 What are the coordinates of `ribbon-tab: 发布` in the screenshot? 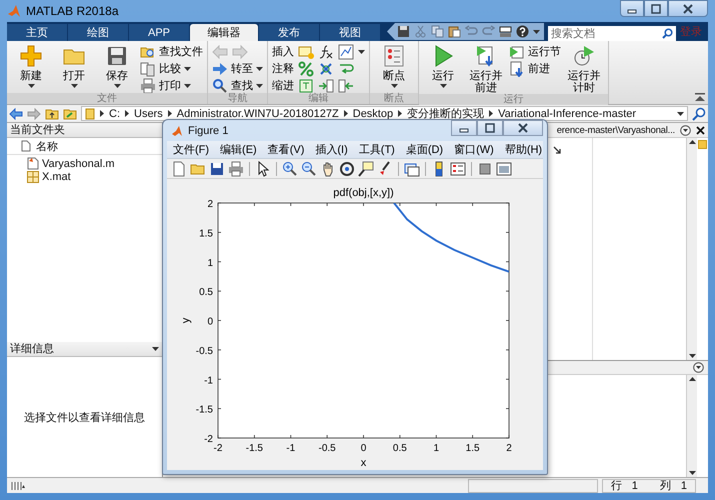 It's located at (289, 32).